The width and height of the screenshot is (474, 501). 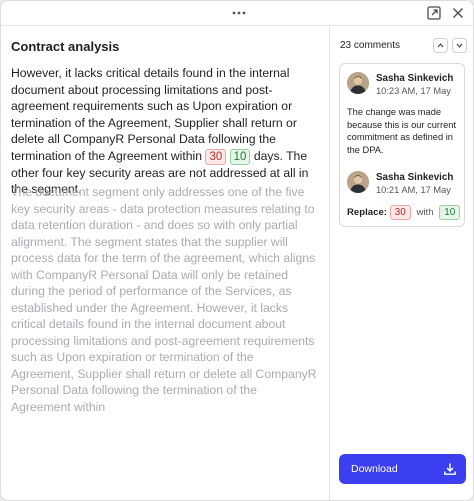 I want to click on removed-value-chip: 30, so click(x=216, y=156).